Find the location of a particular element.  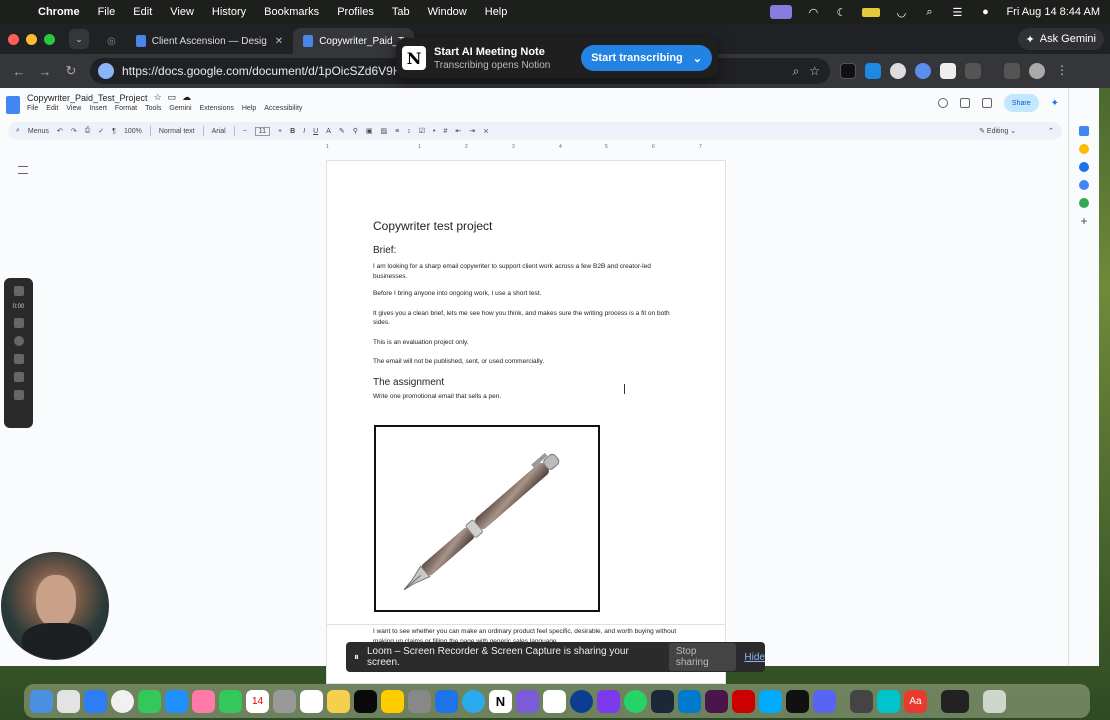

move-folder-icon: ▭ is located at coordinates (172, 97).